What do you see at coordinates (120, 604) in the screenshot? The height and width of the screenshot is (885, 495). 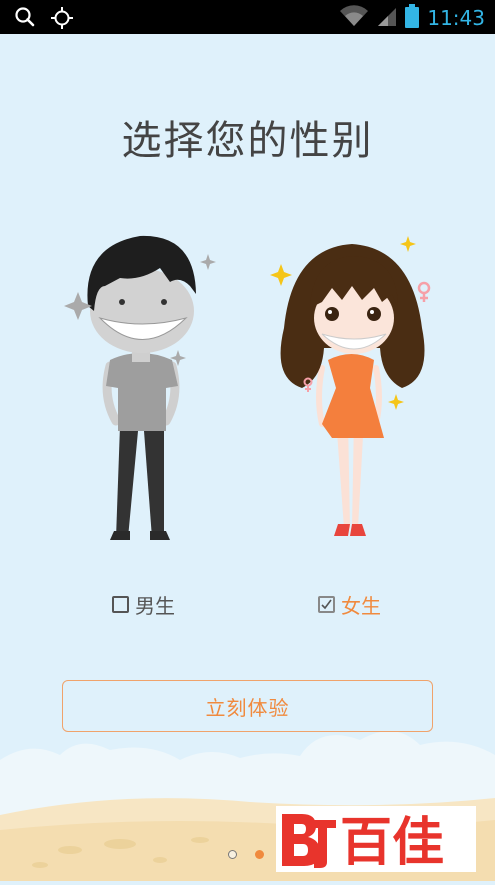 I see `male-checkbox` at bounding box center [120, 604].